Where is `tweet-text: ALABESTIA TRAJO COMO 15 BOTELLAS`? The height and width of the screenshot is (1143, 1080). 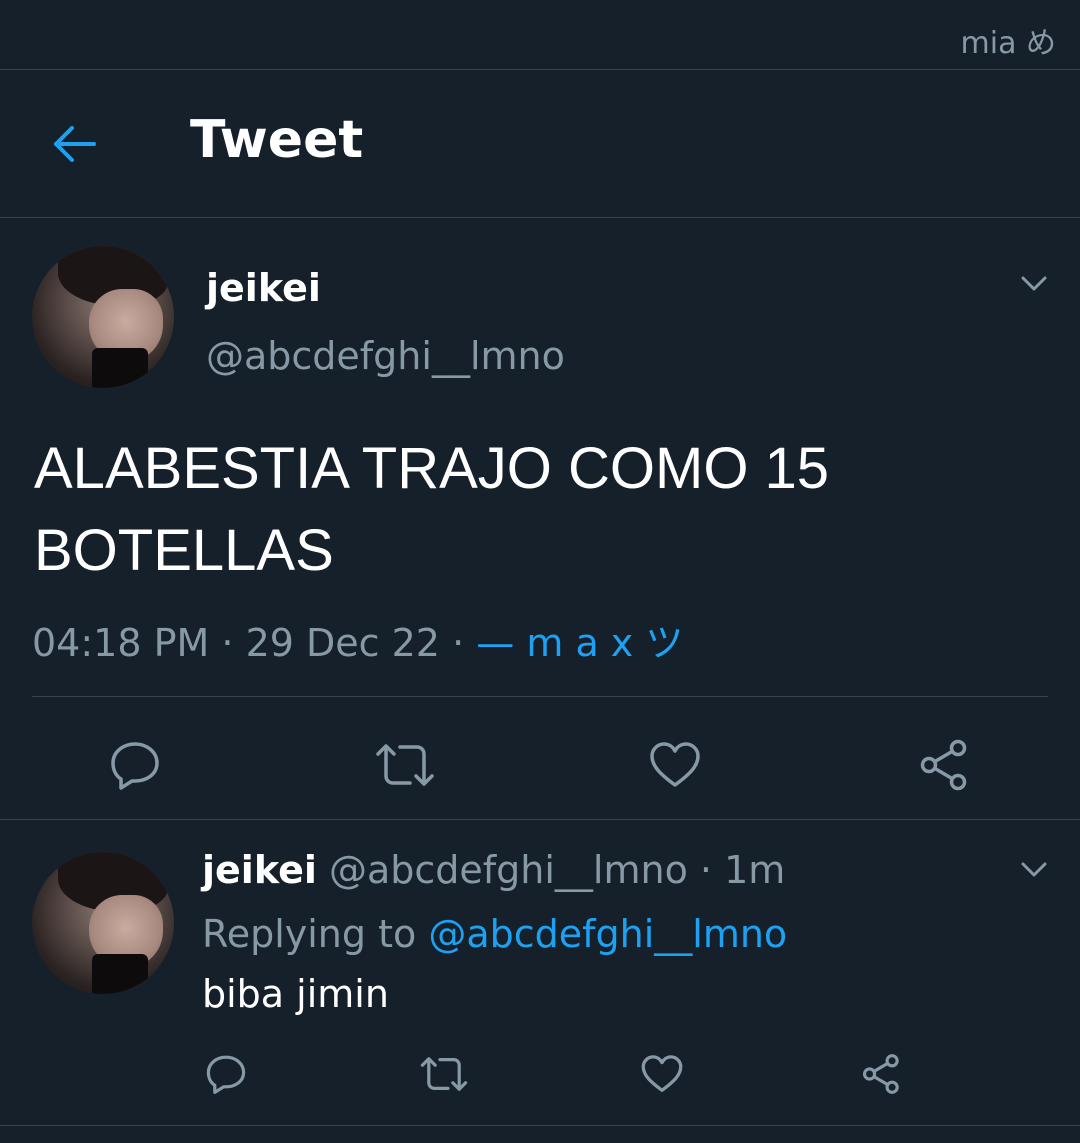 tweet-text: ALABESTIA TRAJO COMO 15 BOTELLAS is located at coordinates (432, 509).